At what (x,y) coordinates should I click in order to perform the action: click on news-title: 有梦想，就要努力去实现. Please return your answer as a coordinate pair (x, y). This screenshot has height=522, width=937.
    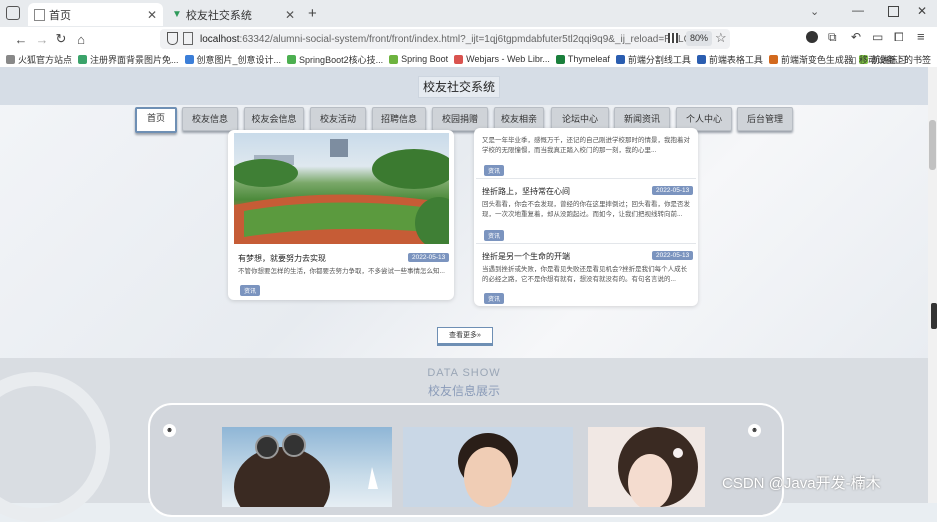
    Looking at the image, I should click on (282, 258).